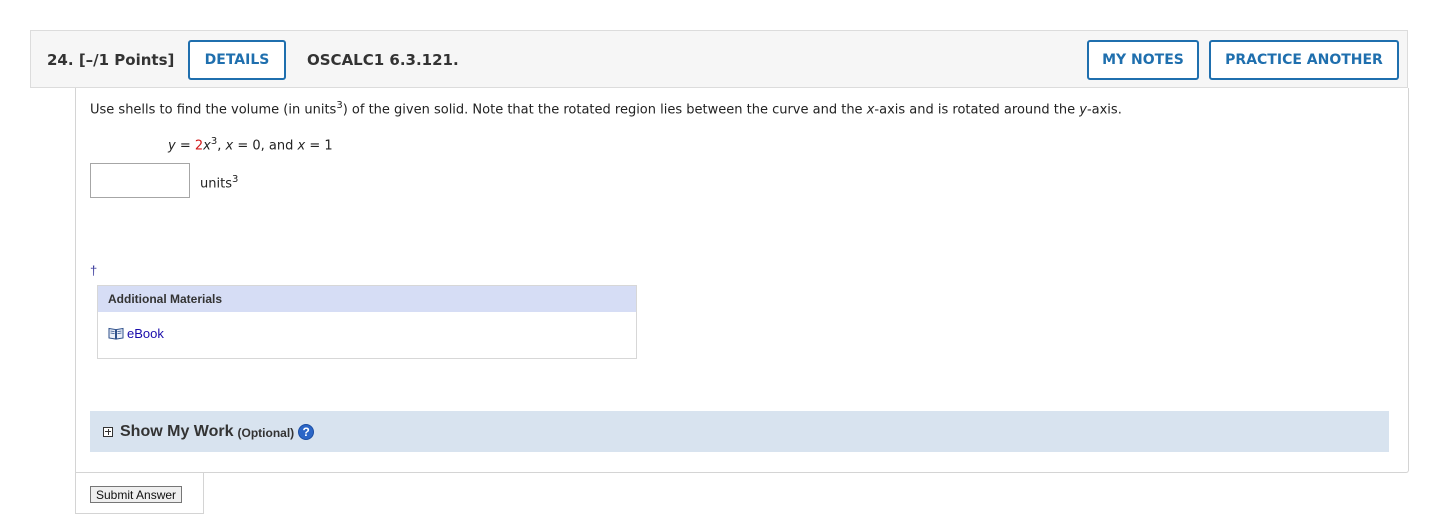 The image size is (1440, 522). I want to click on units-label: units3, so click(219, 183).